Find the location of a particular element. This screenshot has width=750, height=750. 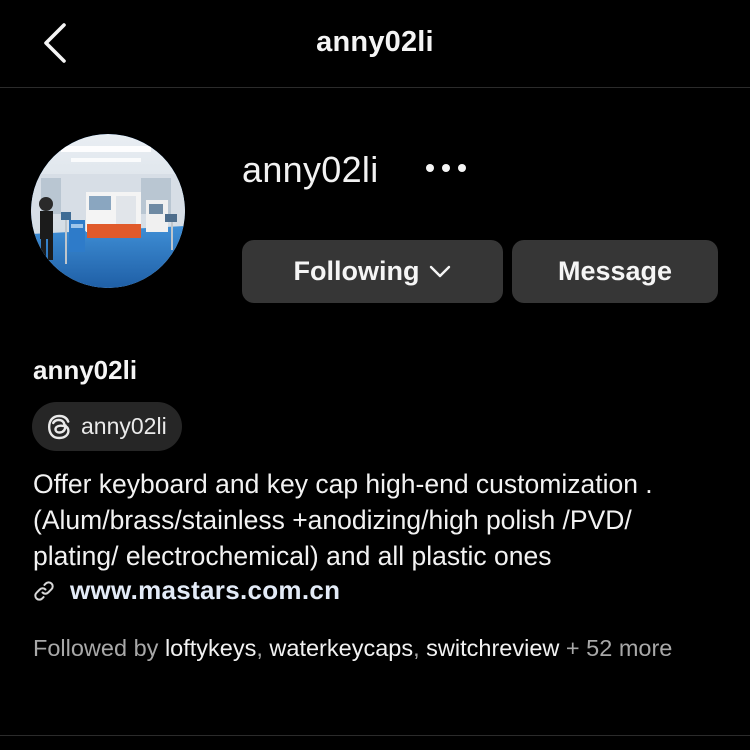

more-options-button is located at coordinates (446, 168).